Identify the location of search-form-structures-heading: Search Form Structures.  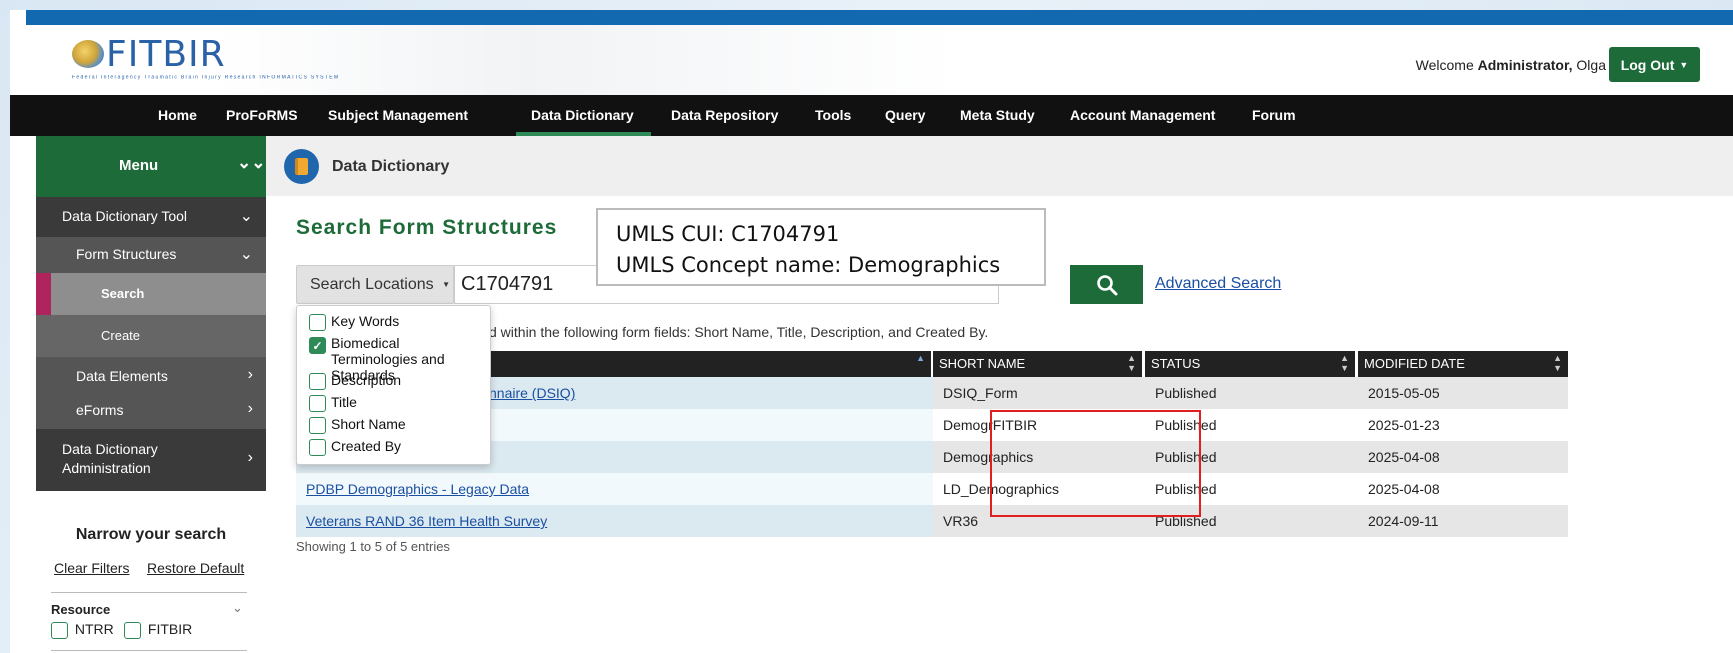
(427, 227).